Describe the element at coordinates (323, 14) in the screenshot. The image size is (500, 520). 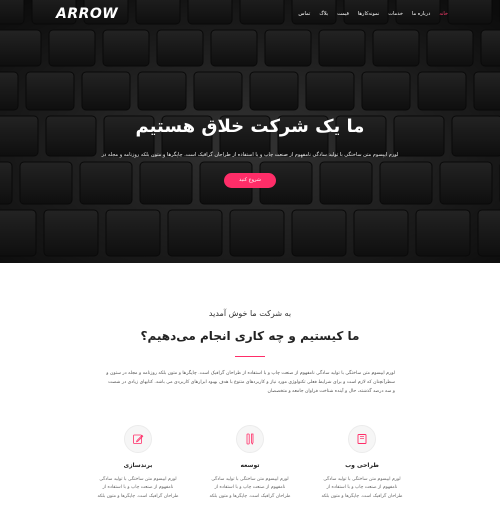
I see `nav-item-blog: بلاگ` at that location.